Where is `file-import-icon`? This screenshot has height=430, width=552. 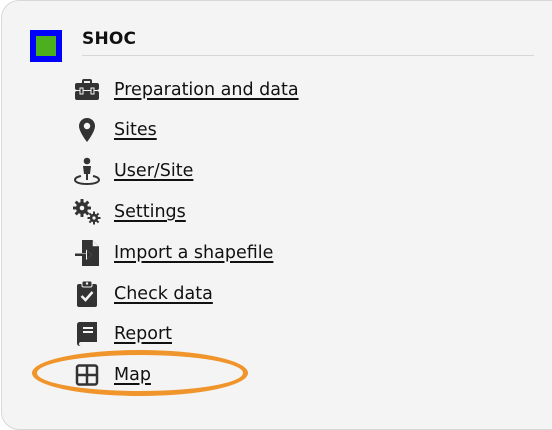
file-import-icon is located at coordinates (87, 253).